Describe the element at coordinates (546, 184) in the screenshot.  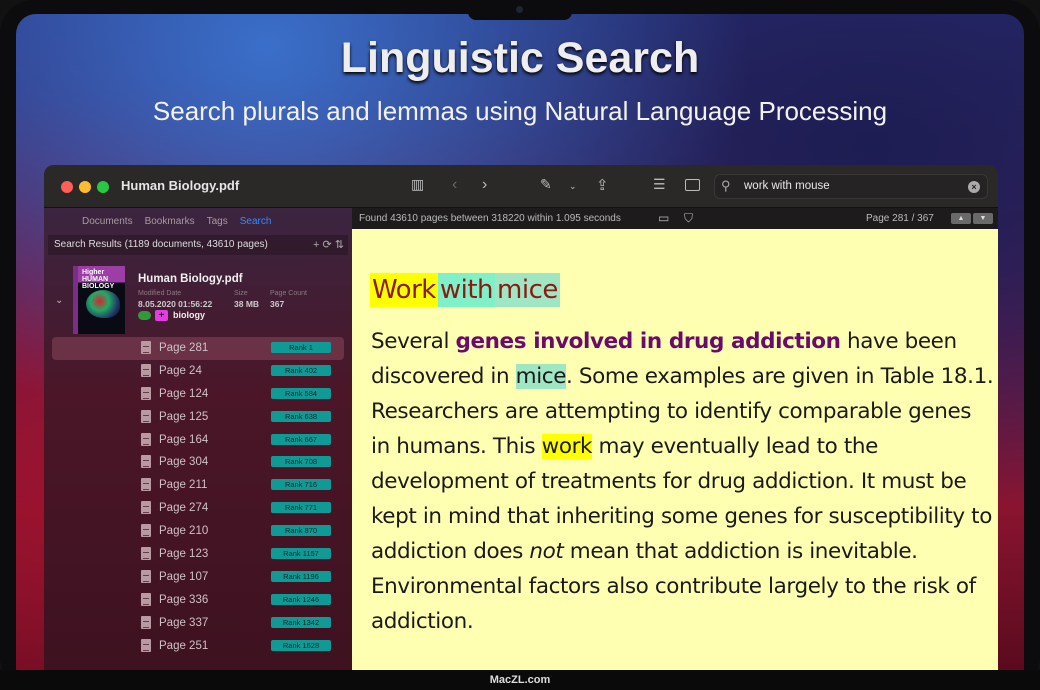
I see `highlighter-icon: ✎` at that location.